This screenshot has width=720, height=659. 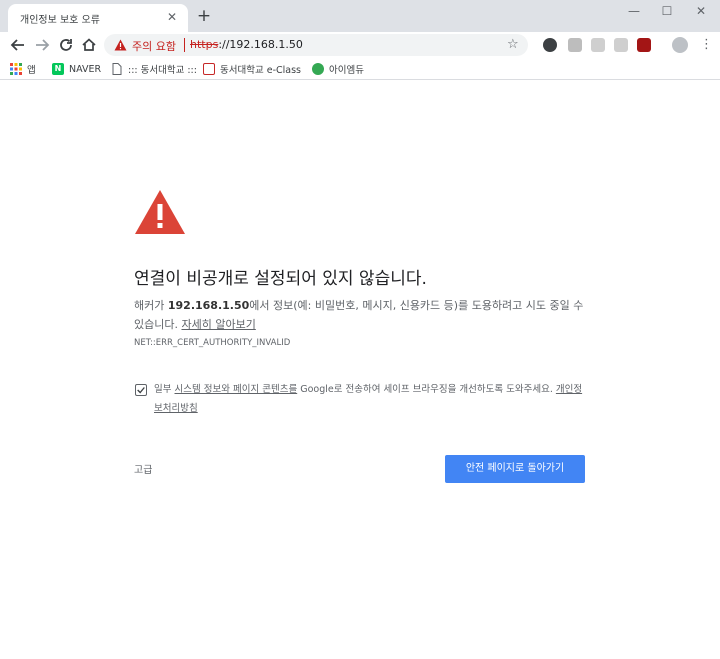 What do you see at coordinates (154, 46) in the screenshot?
I see `security-status-label: 주의 요함` at bounding box center [154, 46].